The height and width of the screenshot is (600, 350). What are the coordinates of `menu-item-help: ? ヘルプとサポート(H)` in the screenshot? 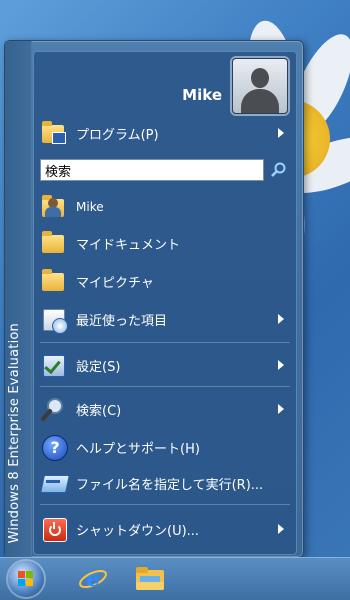 It's located at (165, 447).